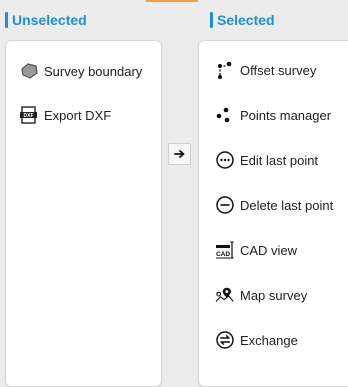 Image resolution: width=348 pixels, height=387 pixels. What do you see at coordinates (223, 254) in the screenshot?
I see `svg-text: CAD` at bounding box center [223, 254].